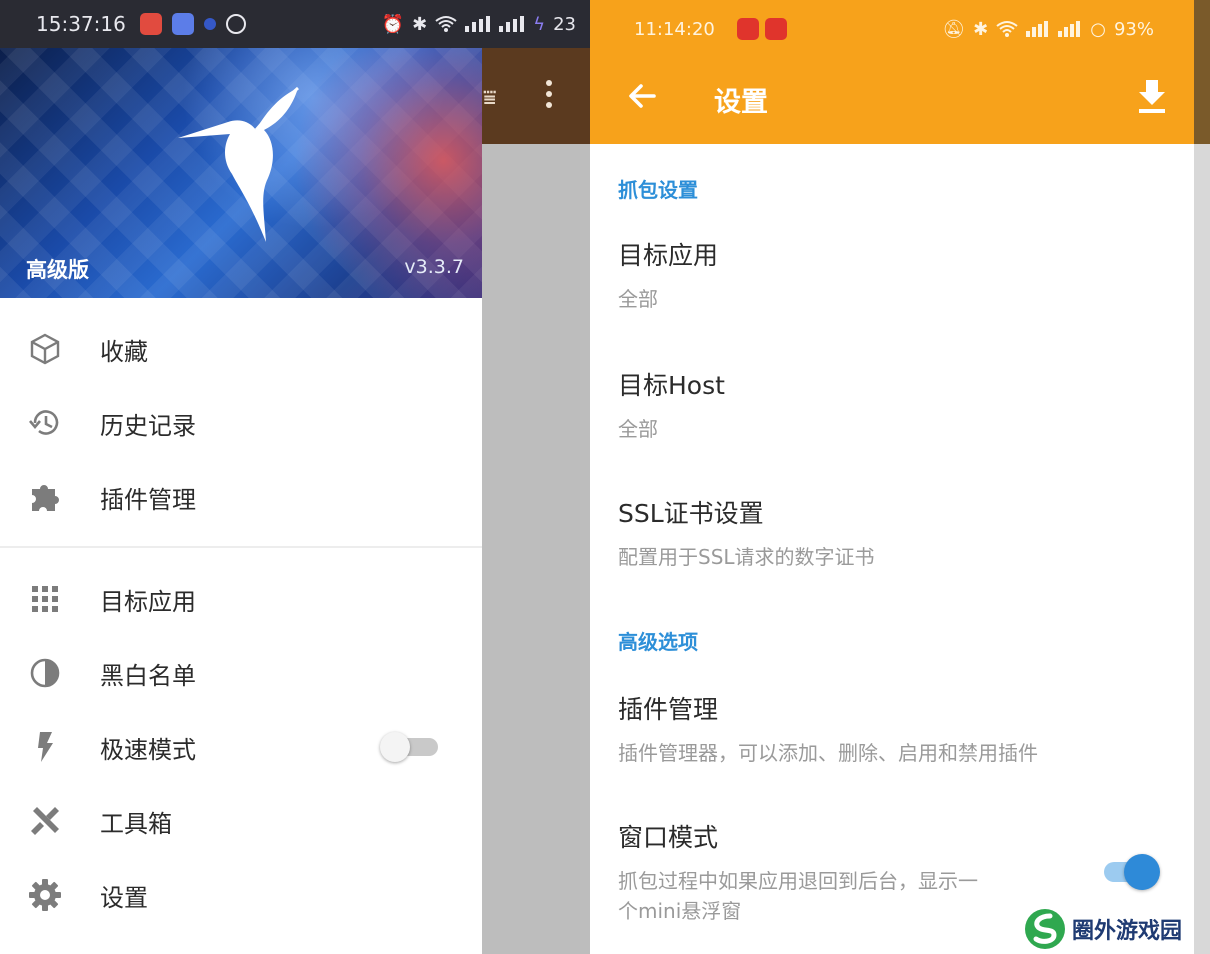  What do you see at coordinates (668, 837) in the screenshot?
I see `pref-title: 窗口模式` at bounding box center [668, 837].